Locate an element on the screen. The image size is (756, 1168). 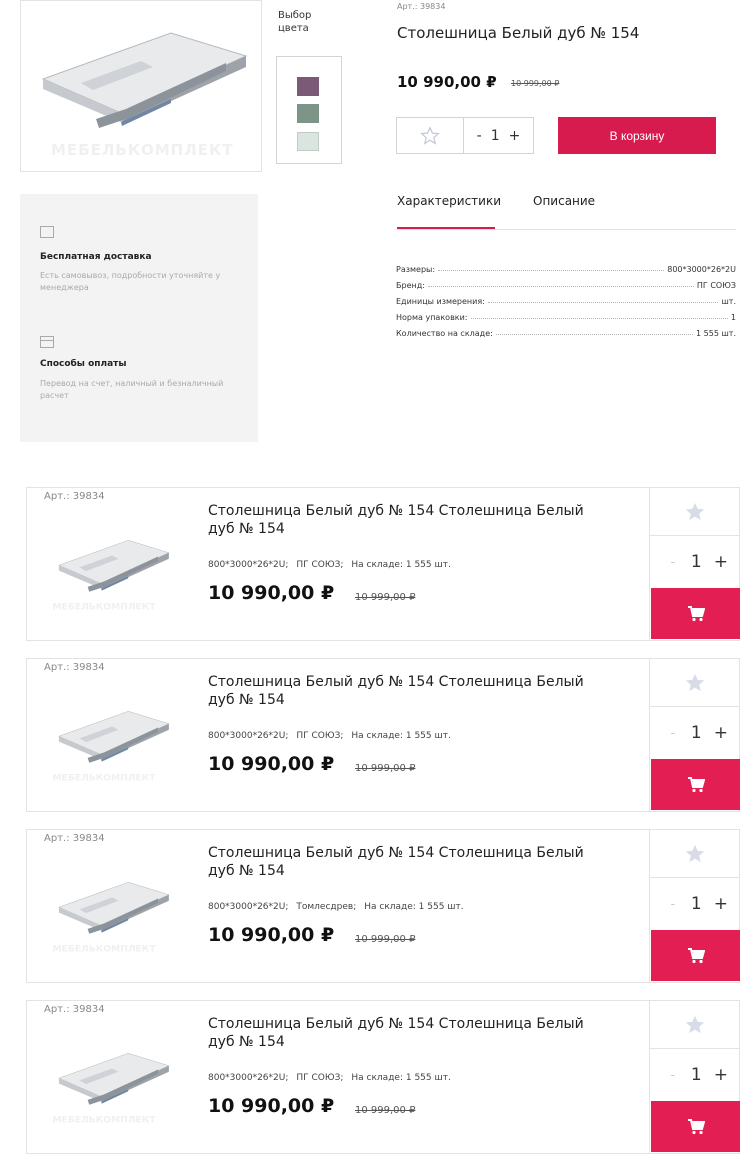
spec-value: шт. is located at coordinates (728, 301).